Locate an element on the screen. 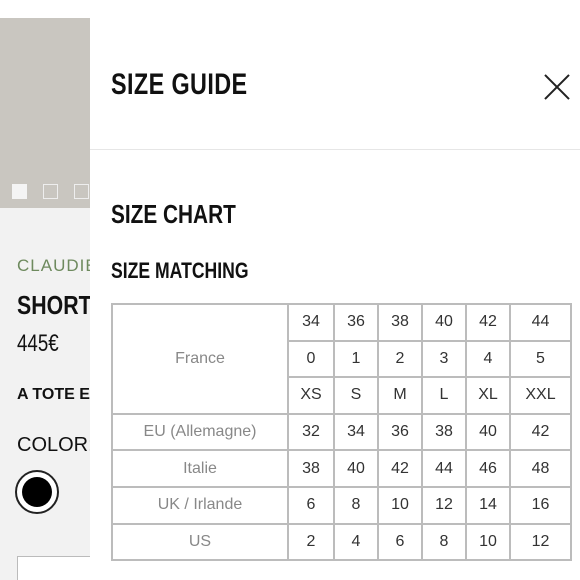 Image resolution: width=580 pixels, height=580 pixels. drawer-title: SIZE GUIDE is located at coordinates (179, 84).